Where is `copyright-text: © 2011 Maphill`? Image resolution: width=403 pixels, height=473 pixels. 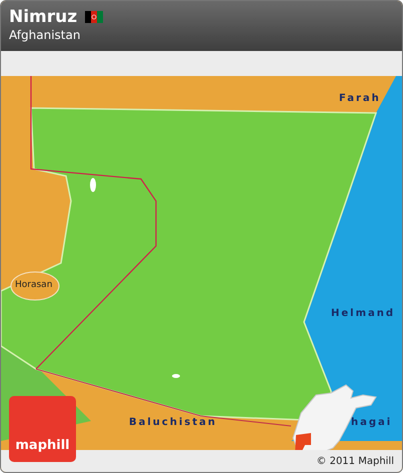
copyright-text: © 2011 Maphill is located at coordinates (355, 461).